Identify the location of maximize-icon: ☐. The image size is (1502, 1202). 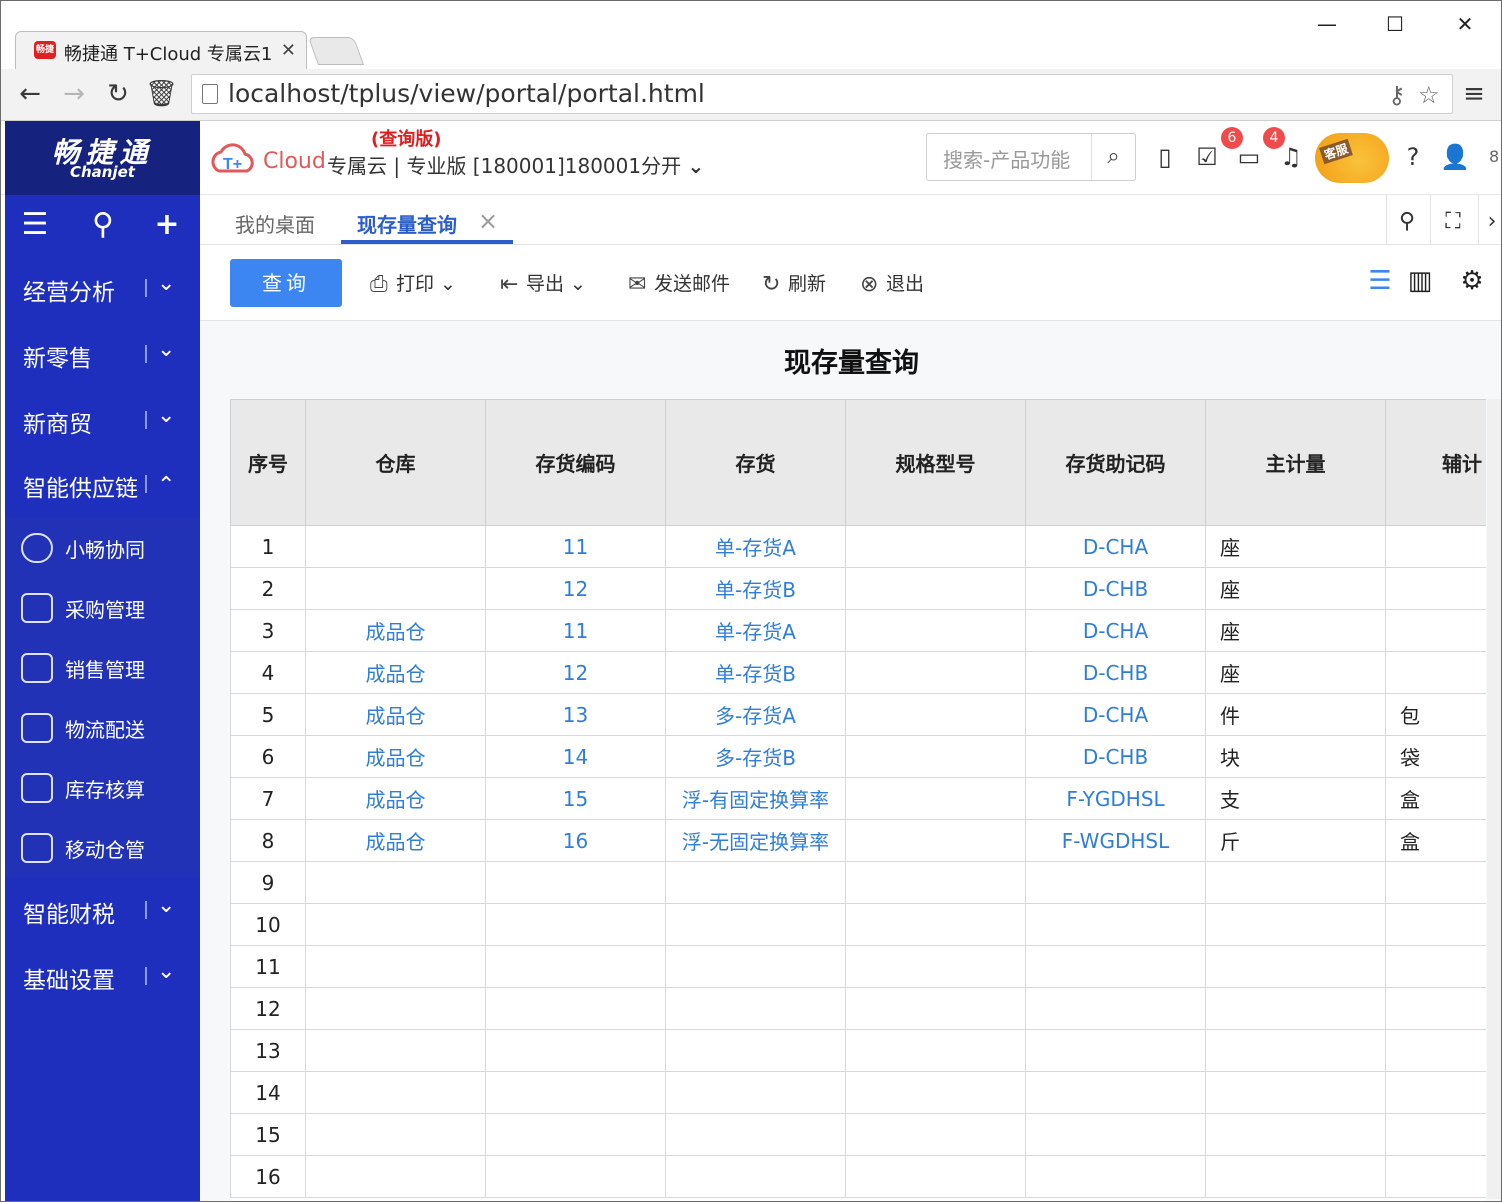
(1395, 24).